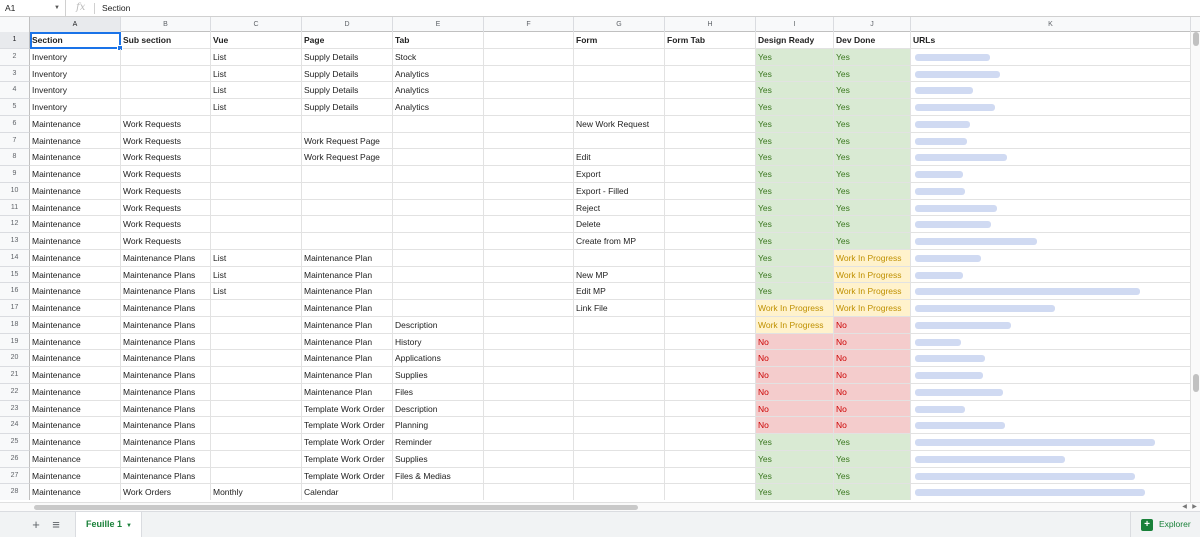  I want to click on column-header-d: D, so click(347, 24).